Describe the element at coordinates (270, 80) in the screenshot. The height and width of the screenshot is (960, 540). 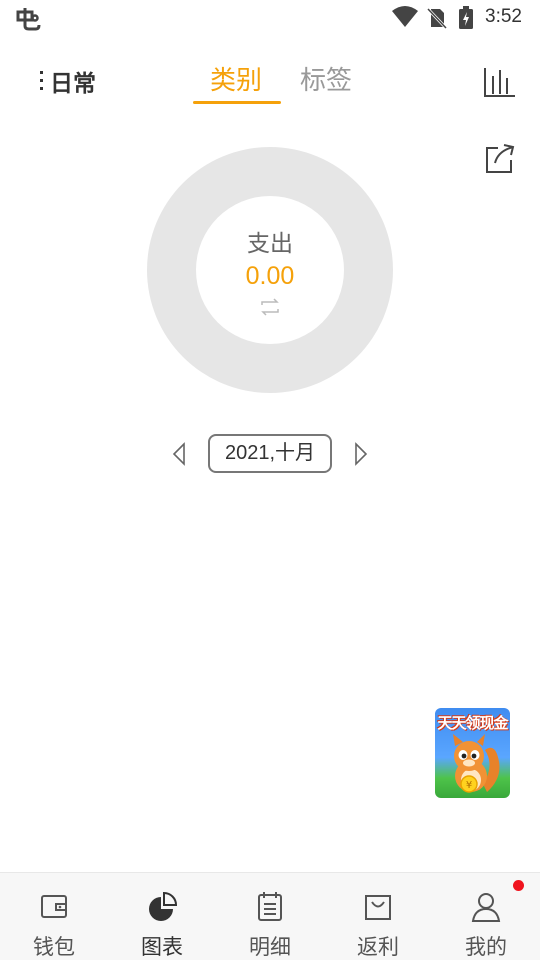
I see `header: 日常 类别 标签` at that location.